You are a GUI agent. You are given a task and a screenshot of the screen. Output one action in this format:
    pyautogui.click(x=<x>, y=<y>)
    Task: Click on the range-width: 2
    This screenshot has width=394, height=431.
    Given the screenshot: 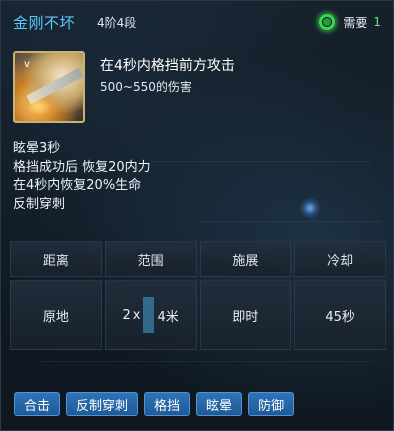 What is the action you would take?
    pyautogui.click(x=126, y=315)
    